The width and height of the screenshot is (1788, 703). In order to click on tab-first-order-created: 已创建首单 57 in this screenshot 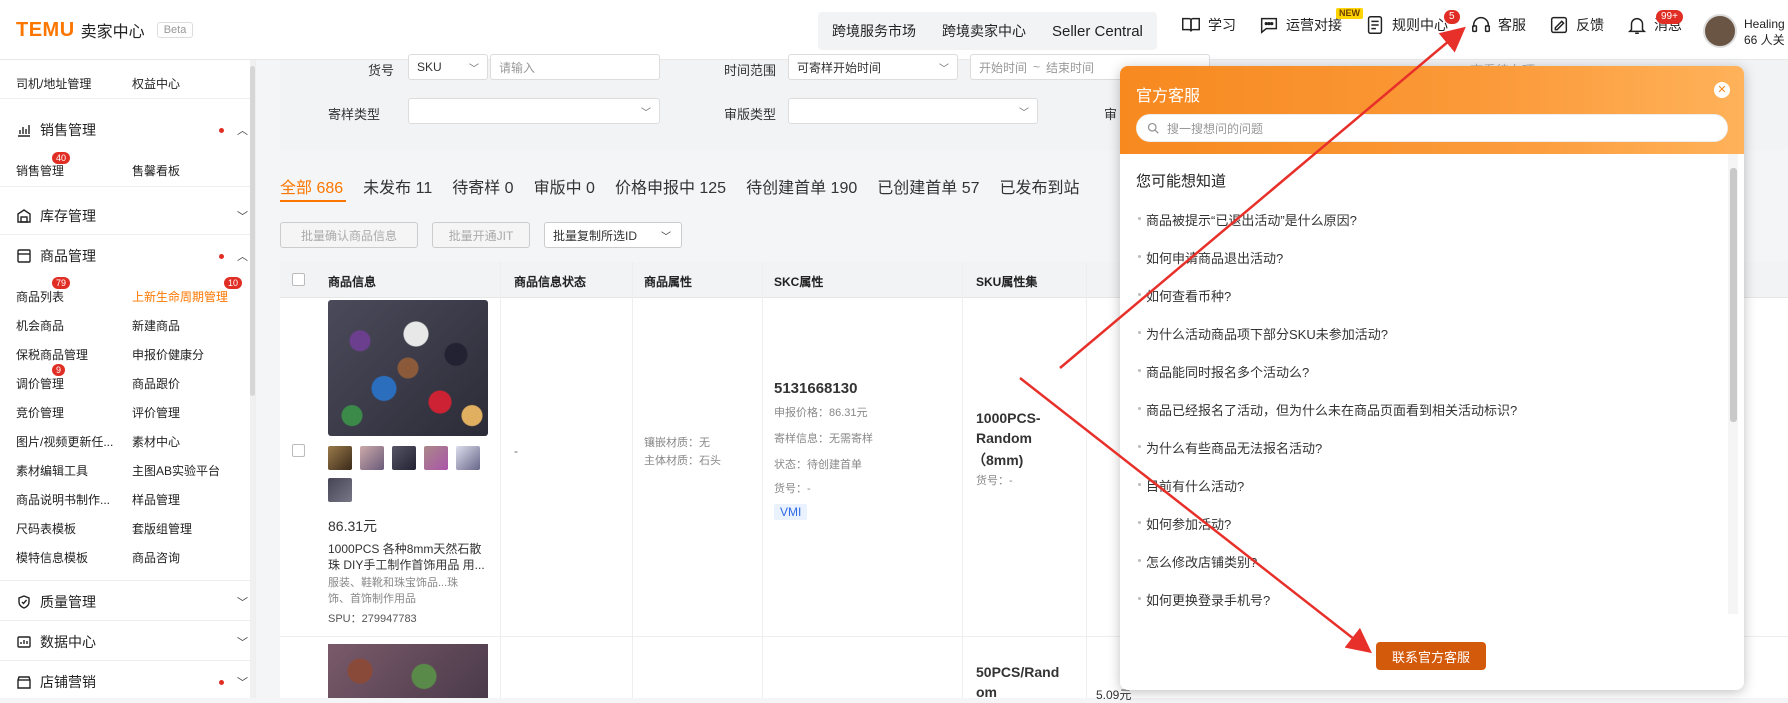, I will do `click(928, 186)`.